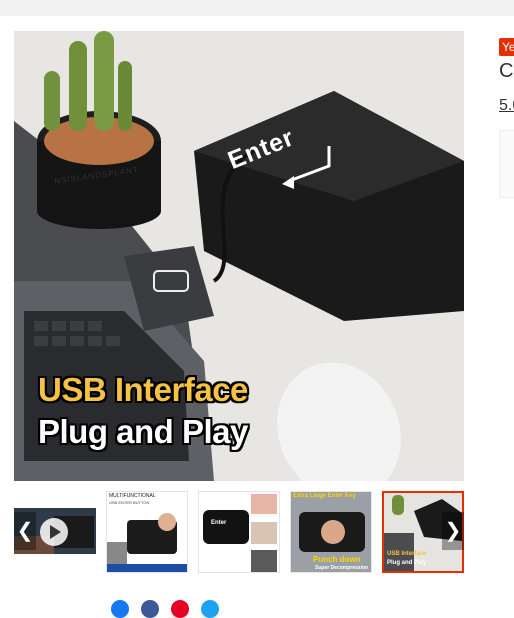  I want to click on chevron-left-icon: ❮, so click(25, 531).